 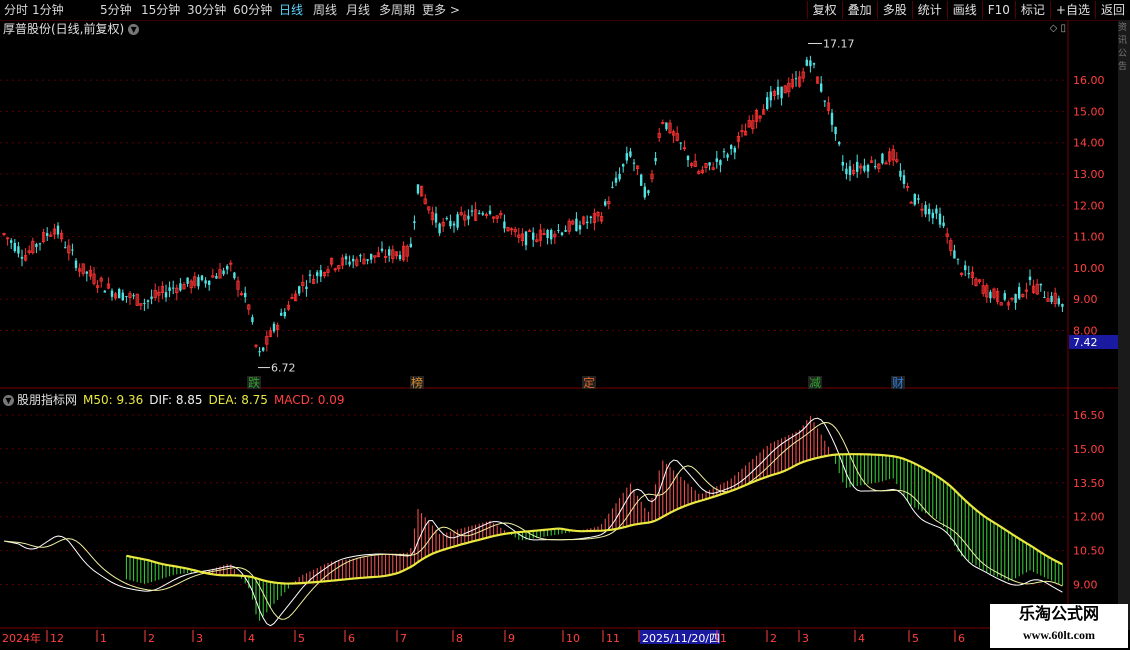 What do you see at coordinates (483, 637) in the screenshot?
I see `date-axis: 2024年 12 1 2 3 4 5 6 7 8 9 10 11 2025/11/20/四 1 2 3 4 5 6` at bounding box center [483, 637].